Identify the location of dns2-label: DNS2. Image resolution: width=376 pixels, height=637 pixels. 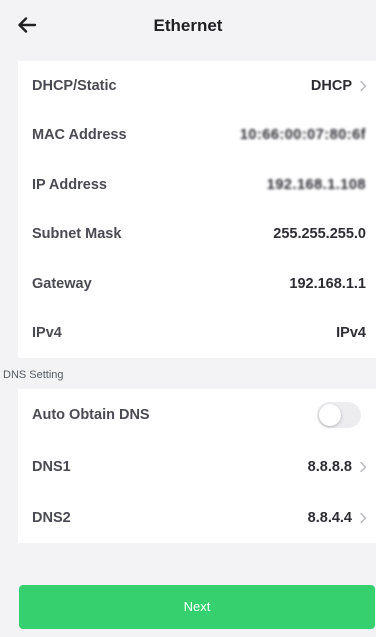
(51, 517).